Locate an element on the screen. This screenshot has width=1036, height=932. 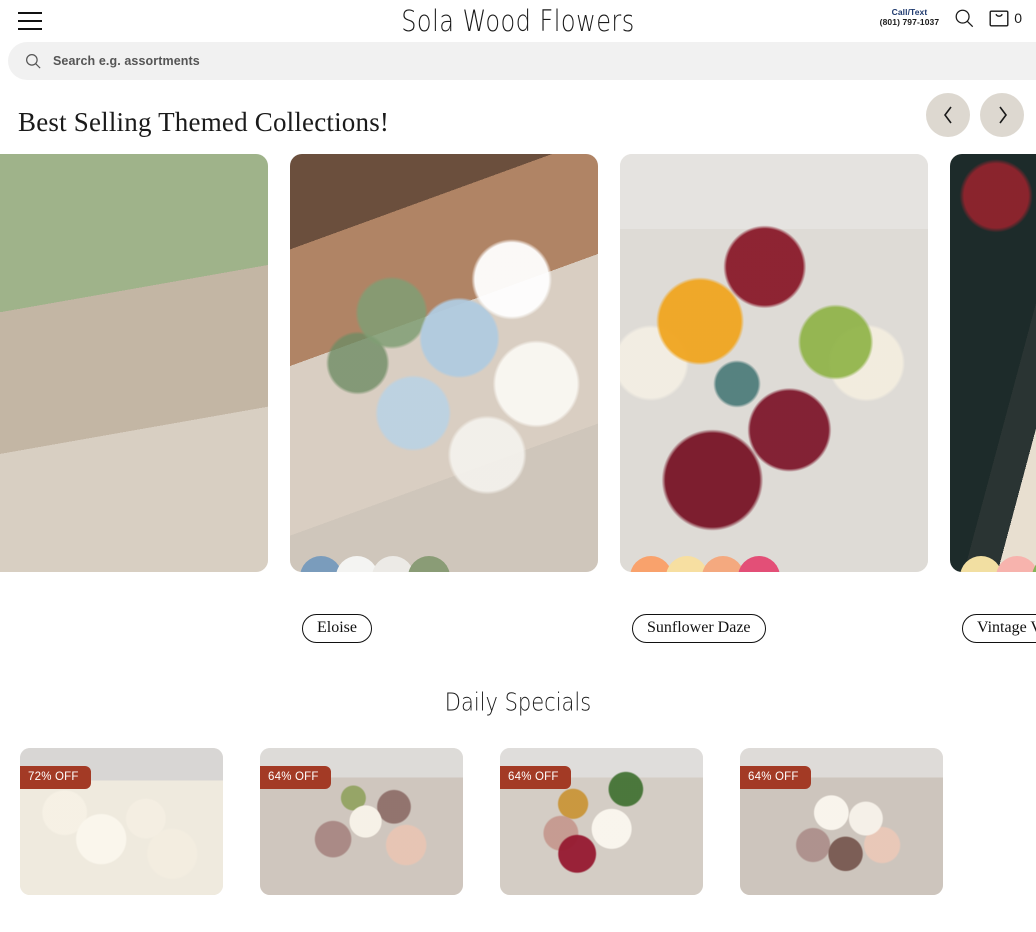
cart-count: 0 is located at coordinates (1018, 18).